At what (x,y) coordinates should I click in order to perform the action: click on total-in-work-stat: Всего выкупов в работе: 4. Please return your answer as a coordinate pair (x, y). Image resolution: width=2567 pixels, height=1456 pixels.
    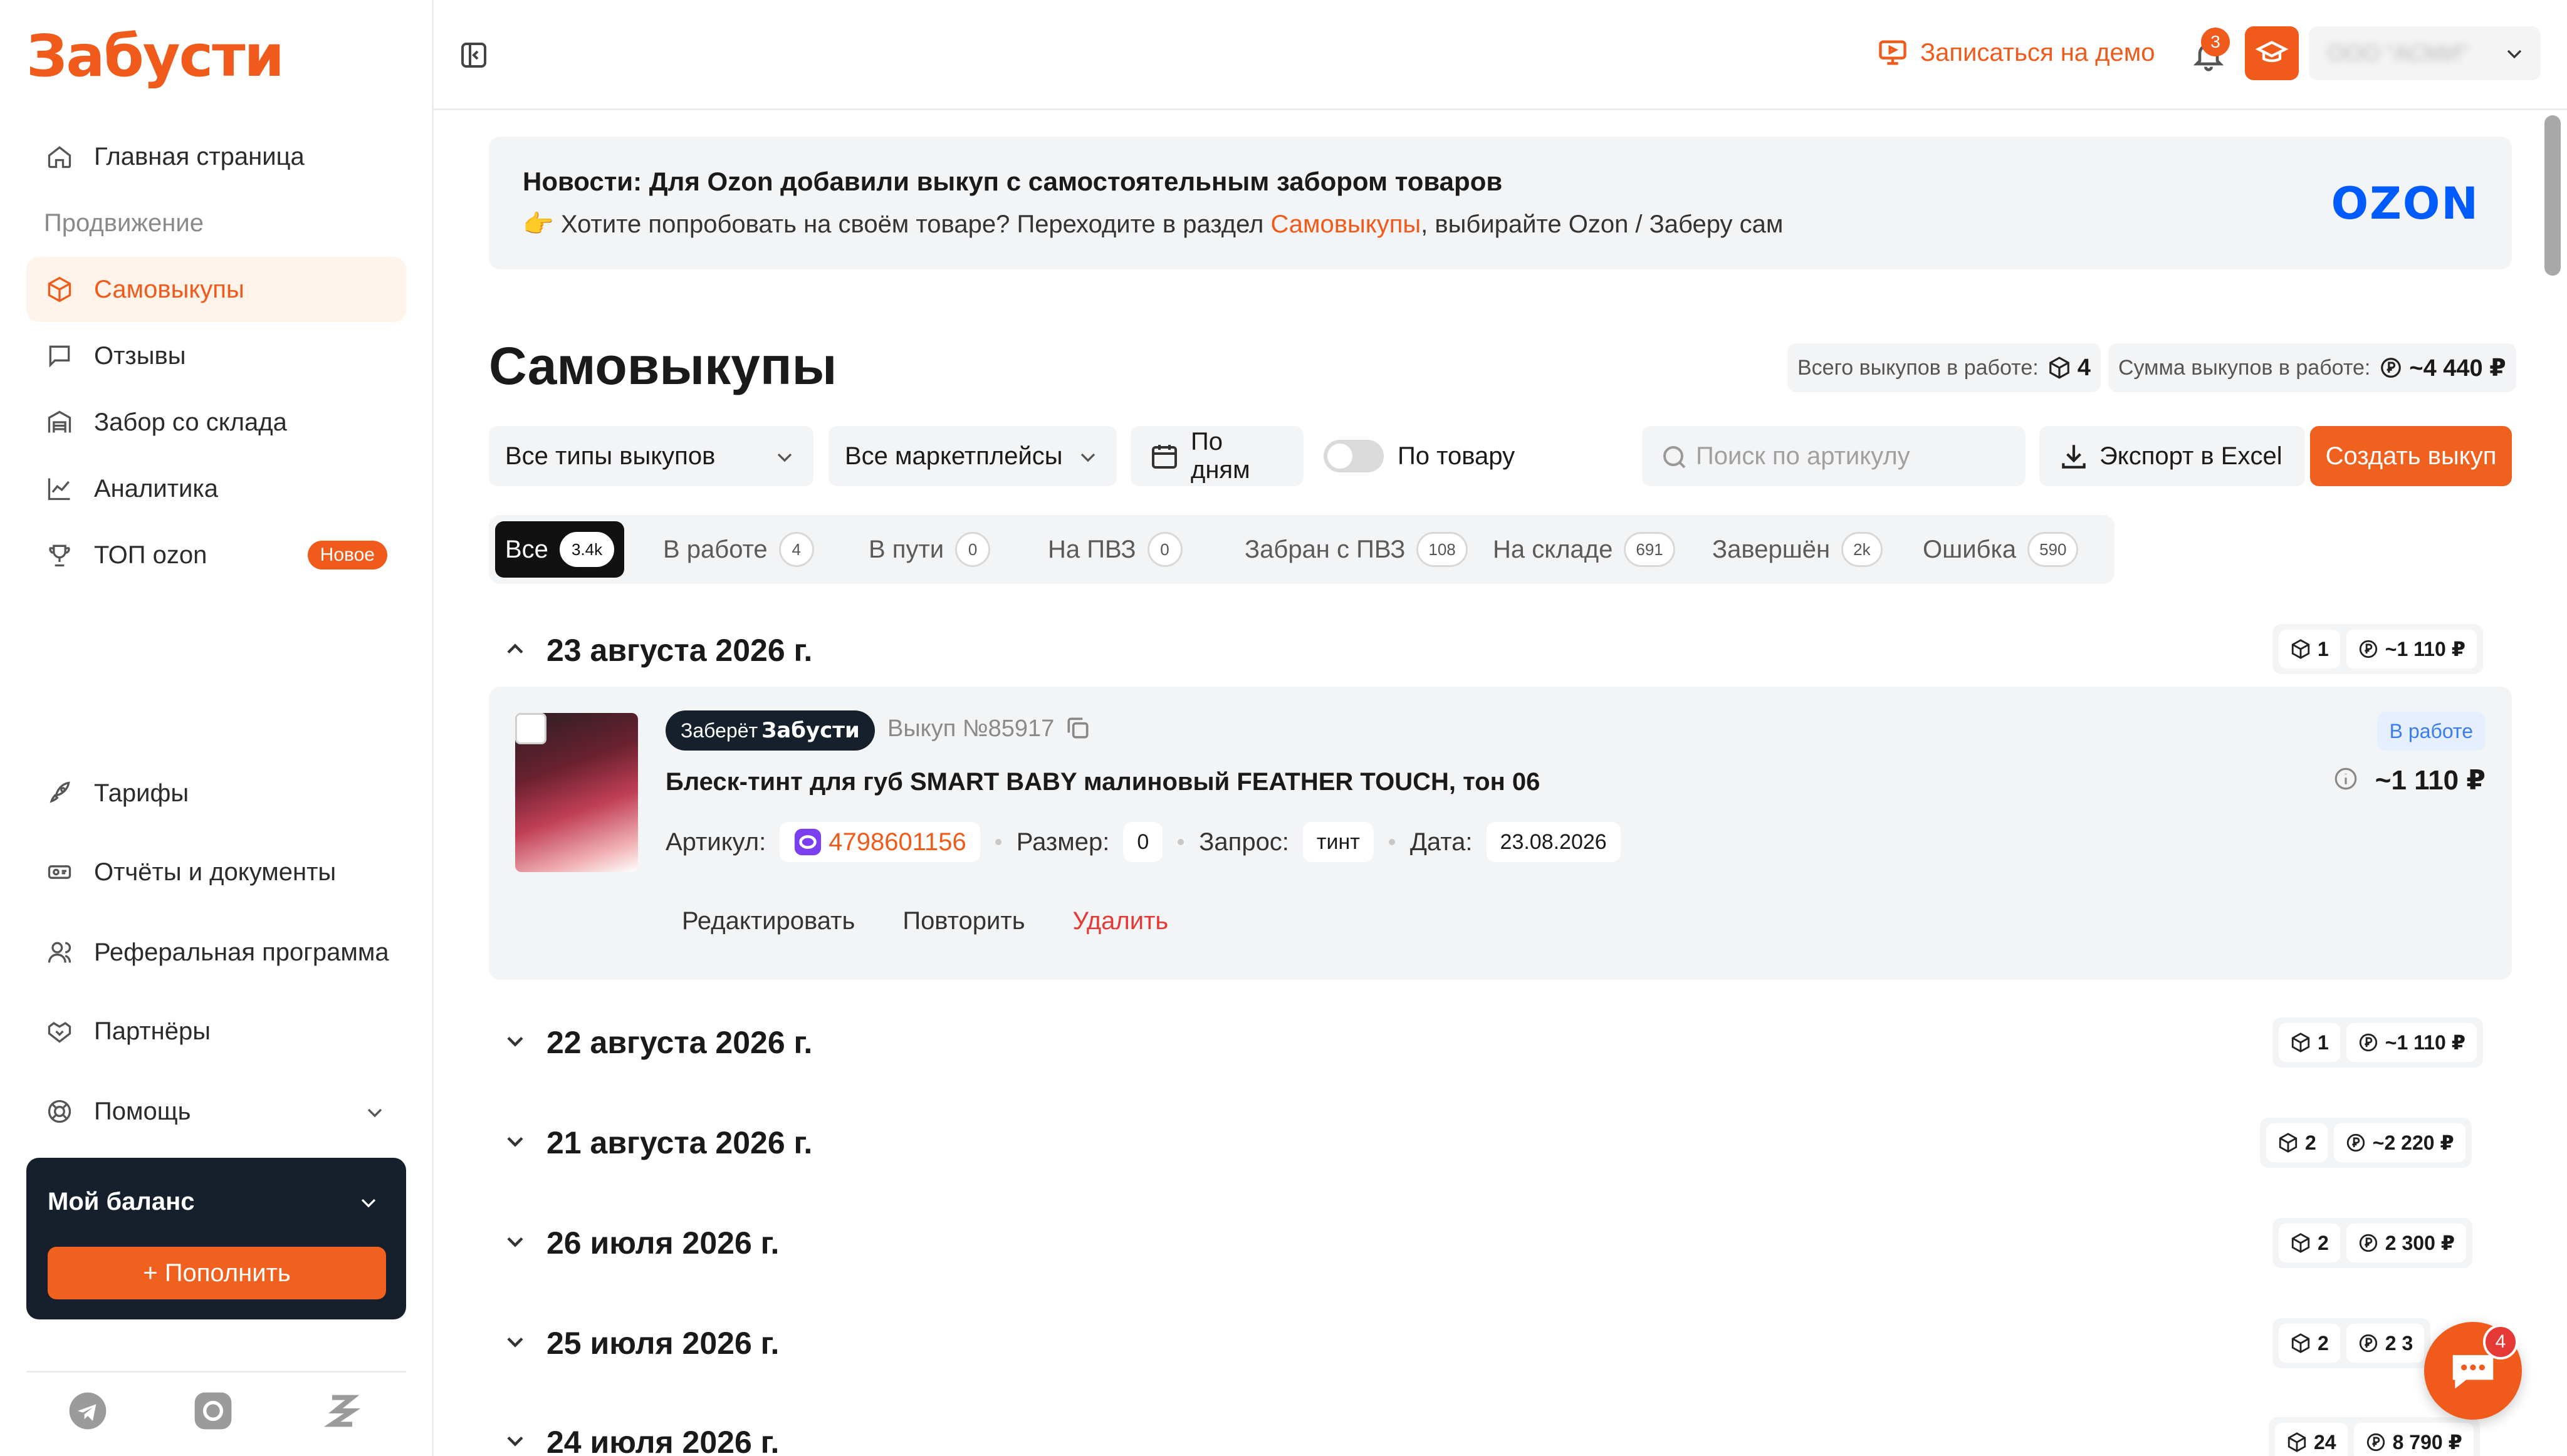
    Looking at the image, I should click on (1944, 367).